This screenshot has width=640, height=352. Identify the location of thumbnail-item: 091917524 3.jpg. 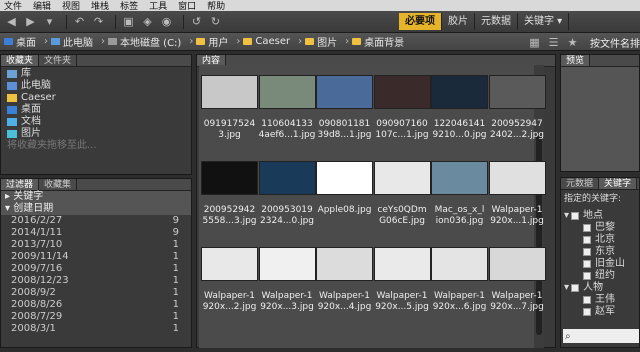
(229, 117).